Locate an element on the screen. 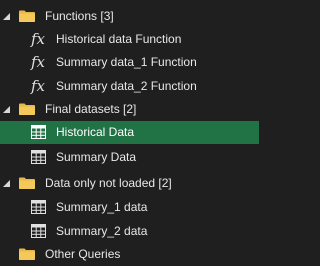 Image resolution: width=320 pixels, height=266 pixels. group-label: Final datasets [2] is located at coordinates (91, 109).